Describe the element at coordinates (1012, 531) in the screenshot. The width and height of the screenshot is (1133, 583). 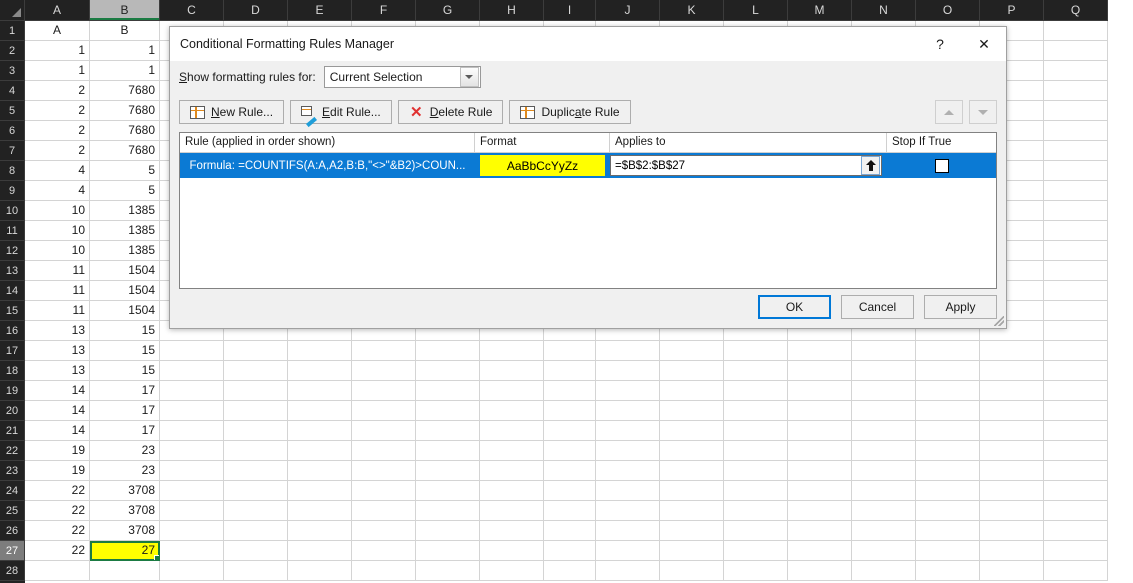
I see `cell-P26` at that location.